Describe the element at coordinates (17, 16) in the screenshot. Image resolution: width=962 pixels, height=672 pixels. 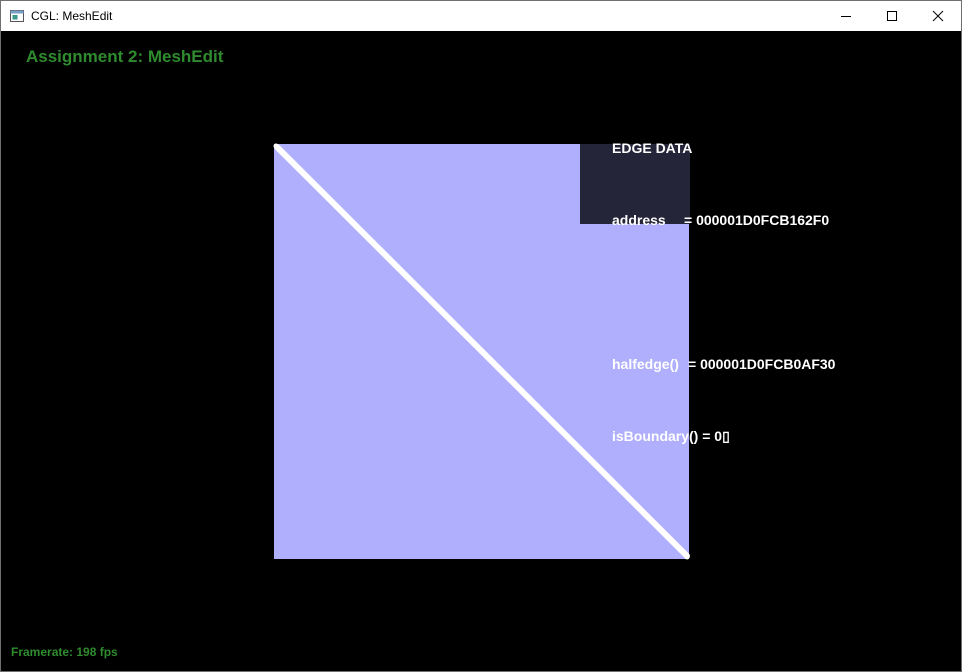
I see `app-icon` at that location.